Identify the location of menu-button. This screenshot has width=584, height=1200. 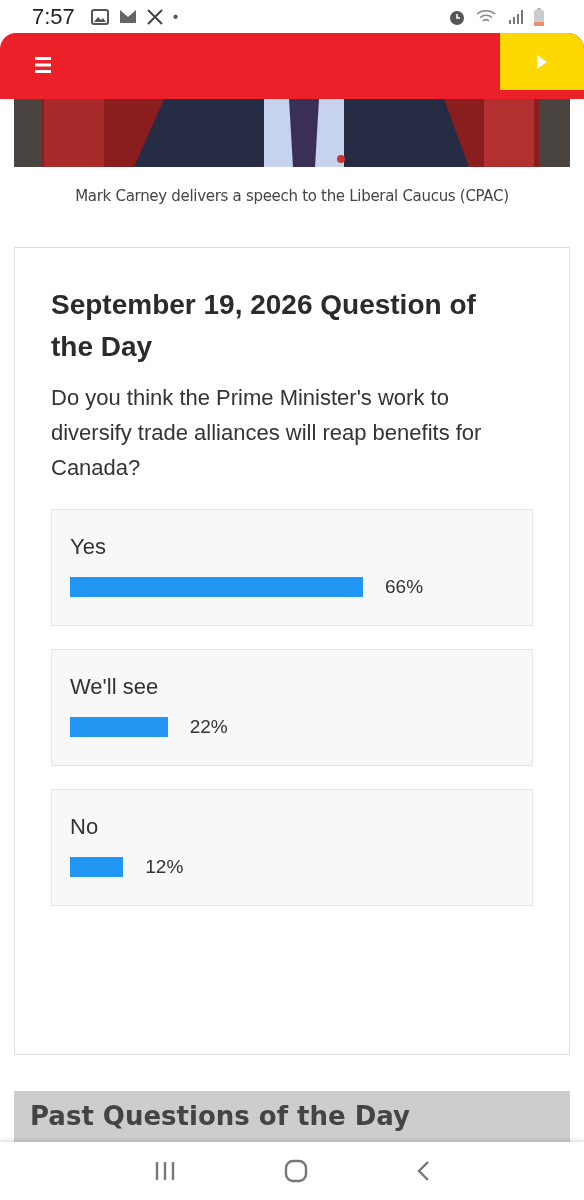
(43, 65).